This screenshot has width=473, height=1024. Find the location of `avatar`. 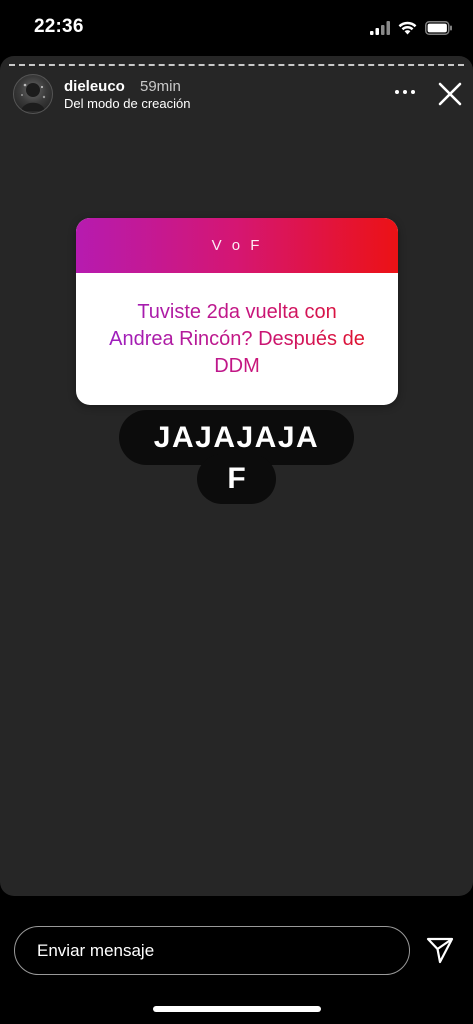

avatar is located at coordinates (33, 94).